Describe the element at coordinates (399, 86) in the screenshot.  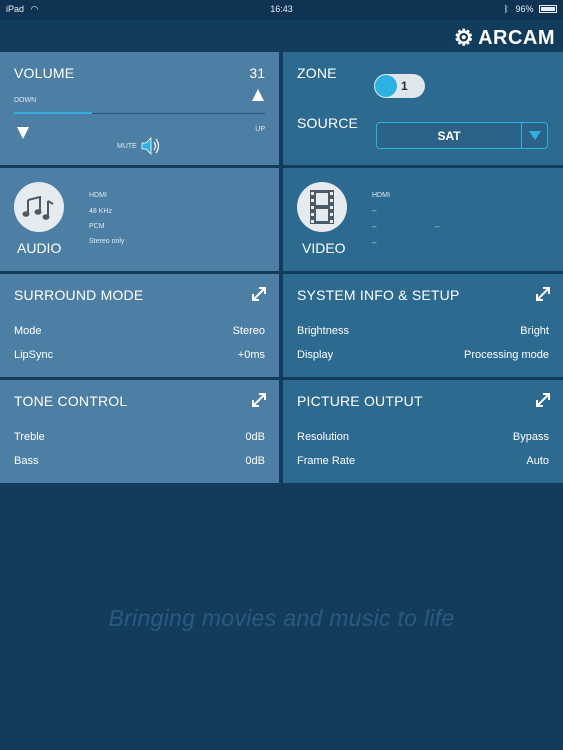
I see `zone-toggle: 1` at that location.